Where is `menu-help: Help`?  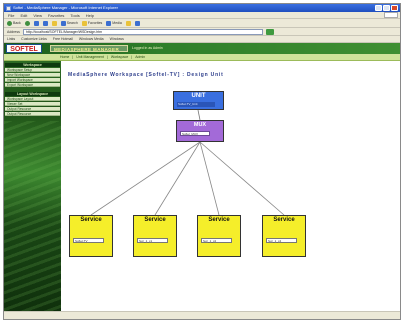
menu-help: Help is located at coordinates (90, 15).